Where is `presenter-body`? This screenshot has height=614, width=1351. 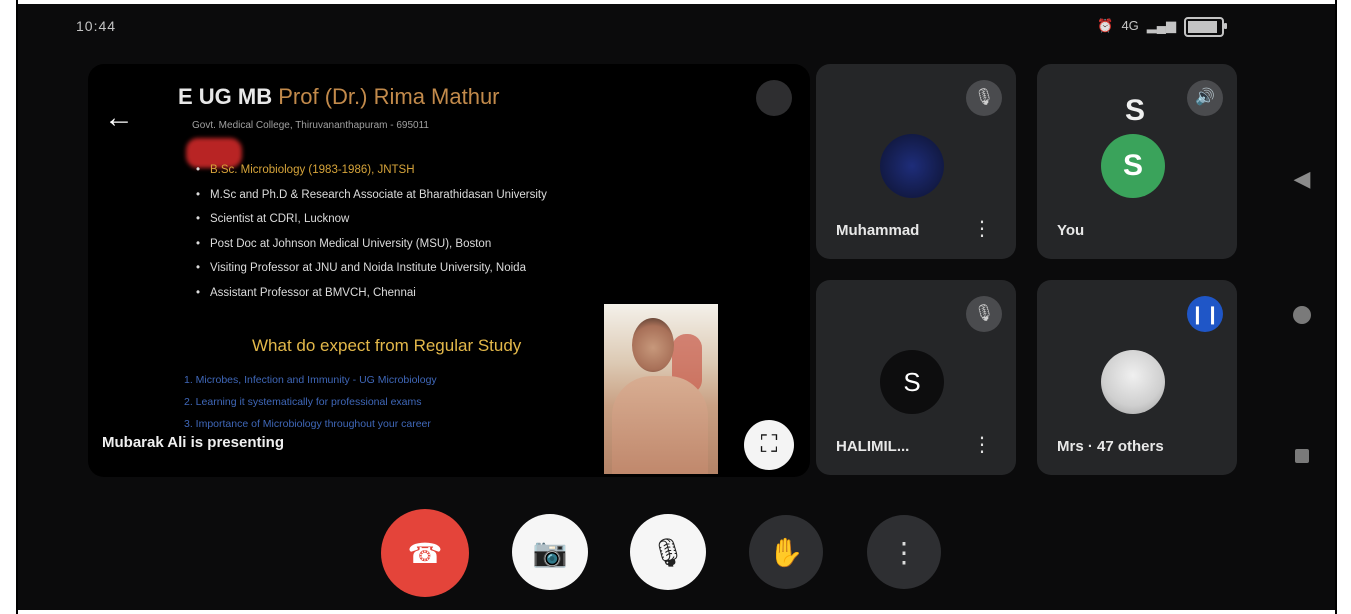
presenter-body is located at coordinates (660, 425).